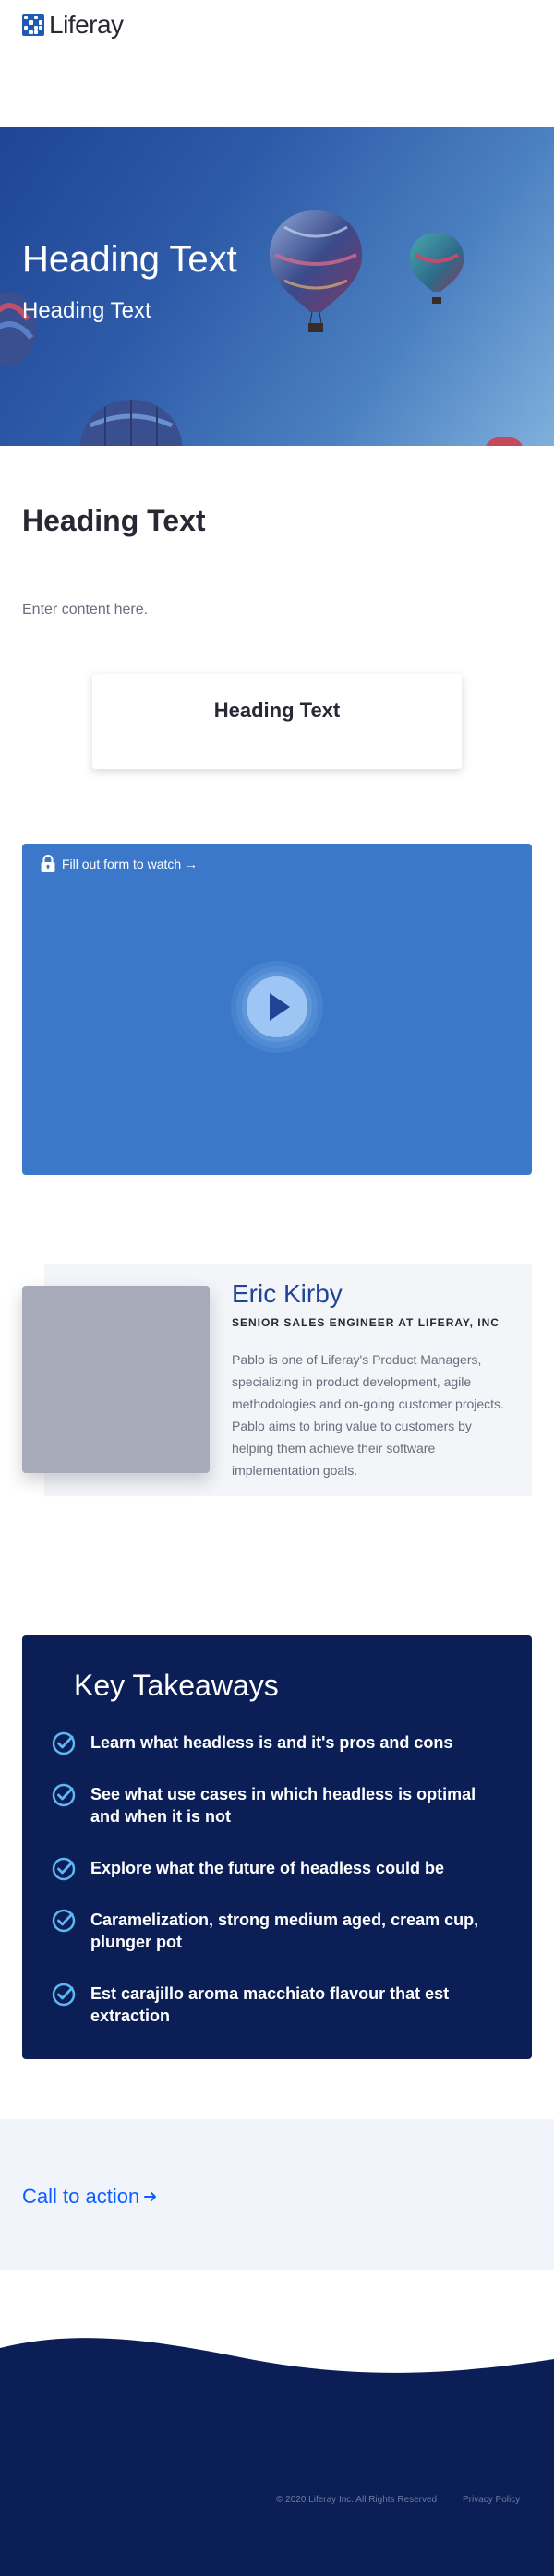  I want to click on hero-banner: Heading Text Heading Text, so click(277, 286).